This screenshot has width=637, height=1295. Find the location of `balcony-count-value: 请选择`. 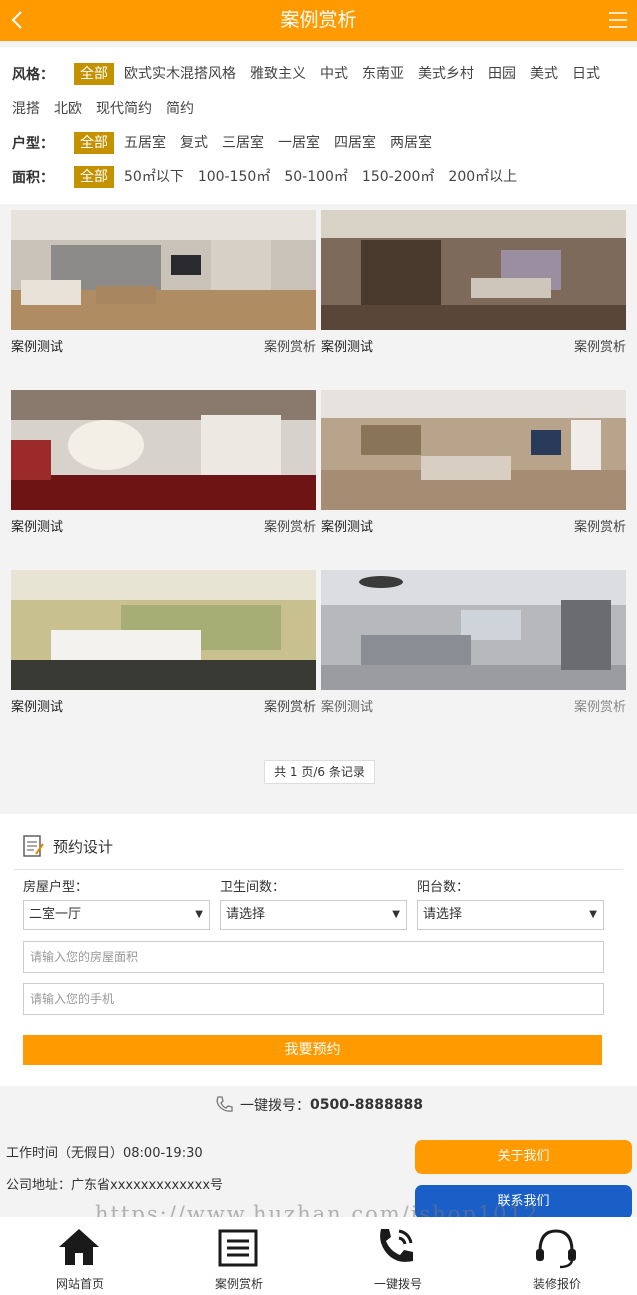

balcony-count-value: 请选择 is located at coordinates (443, 914).